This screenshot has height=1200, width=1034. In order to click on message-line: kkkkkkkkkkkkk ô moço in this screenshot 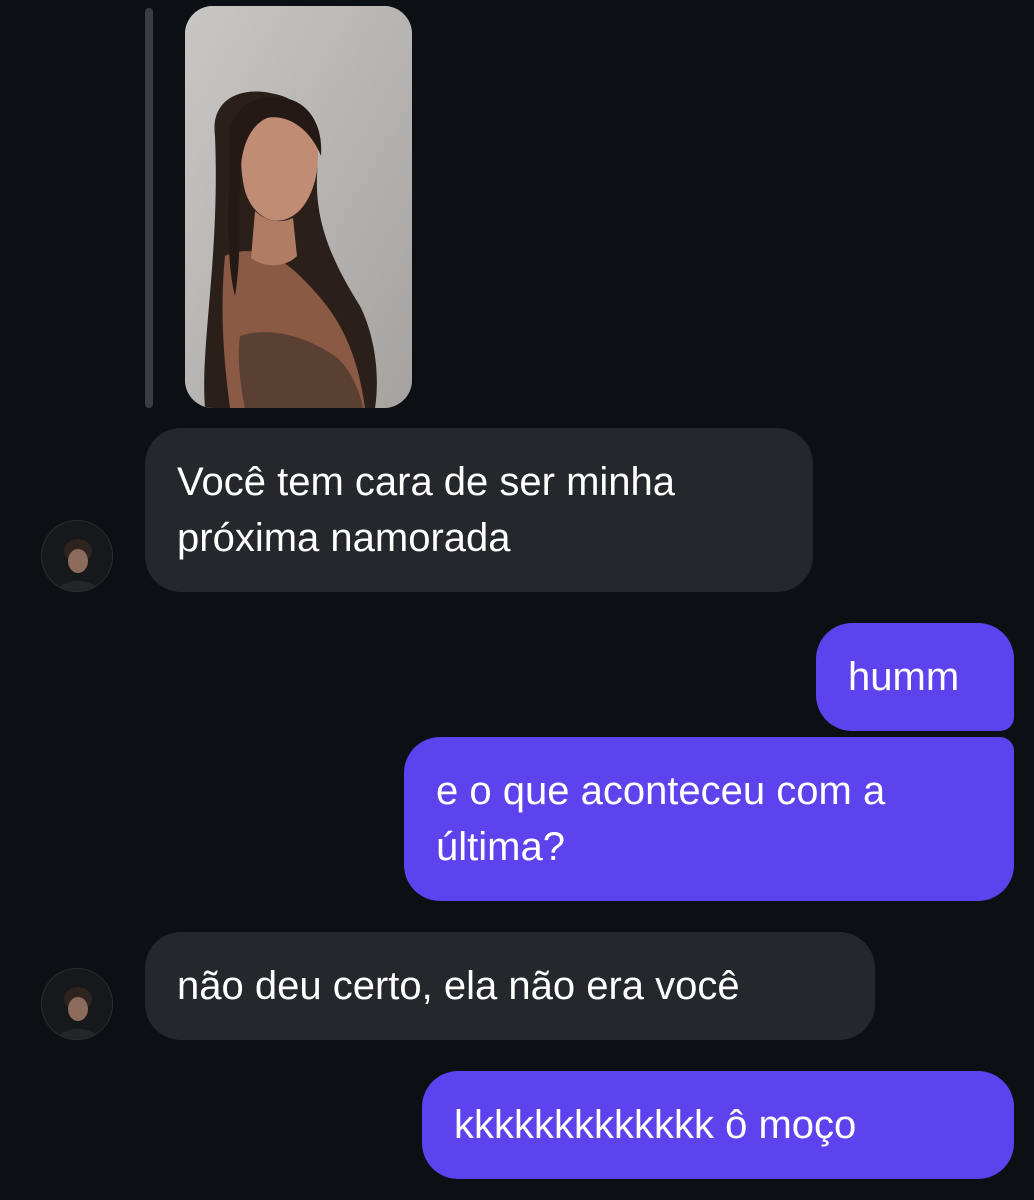, I will do `click(655, 1125)`.